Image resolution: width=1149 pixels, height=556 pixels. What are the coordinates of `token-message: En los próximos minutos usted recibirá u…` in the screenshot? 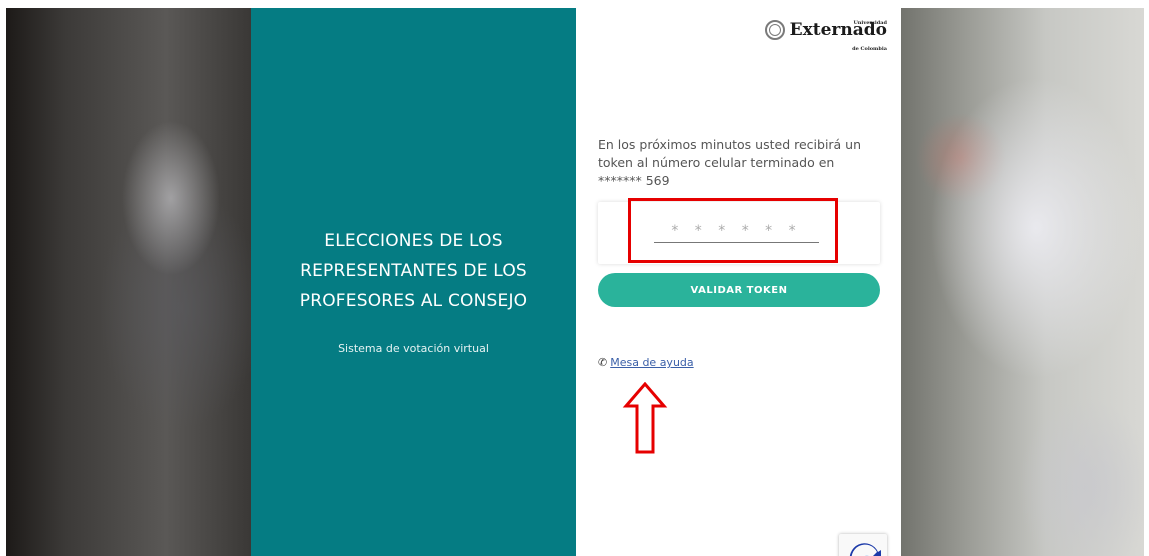 It's located at (738, 163).